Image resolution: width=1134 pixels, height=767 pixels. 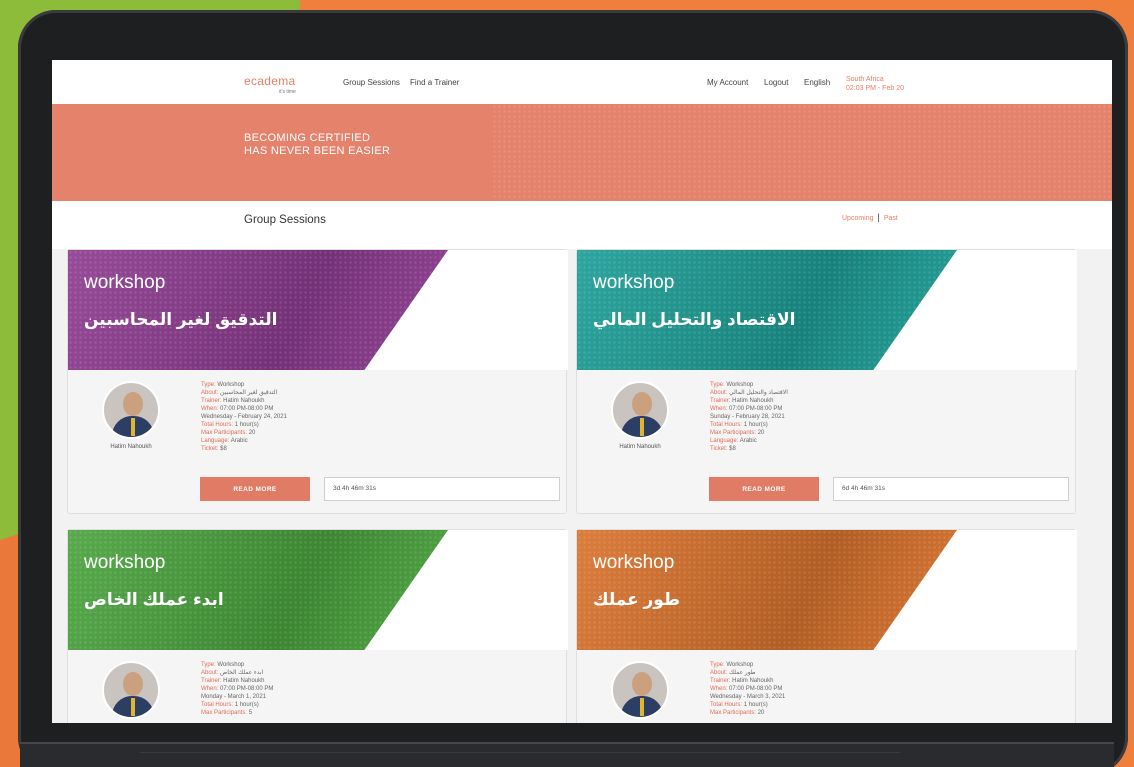 What do you see at coordinates (827, 590) in the screenshot?
I see `card-banner: workshop طور عملك` at bounding box center [827, 590].